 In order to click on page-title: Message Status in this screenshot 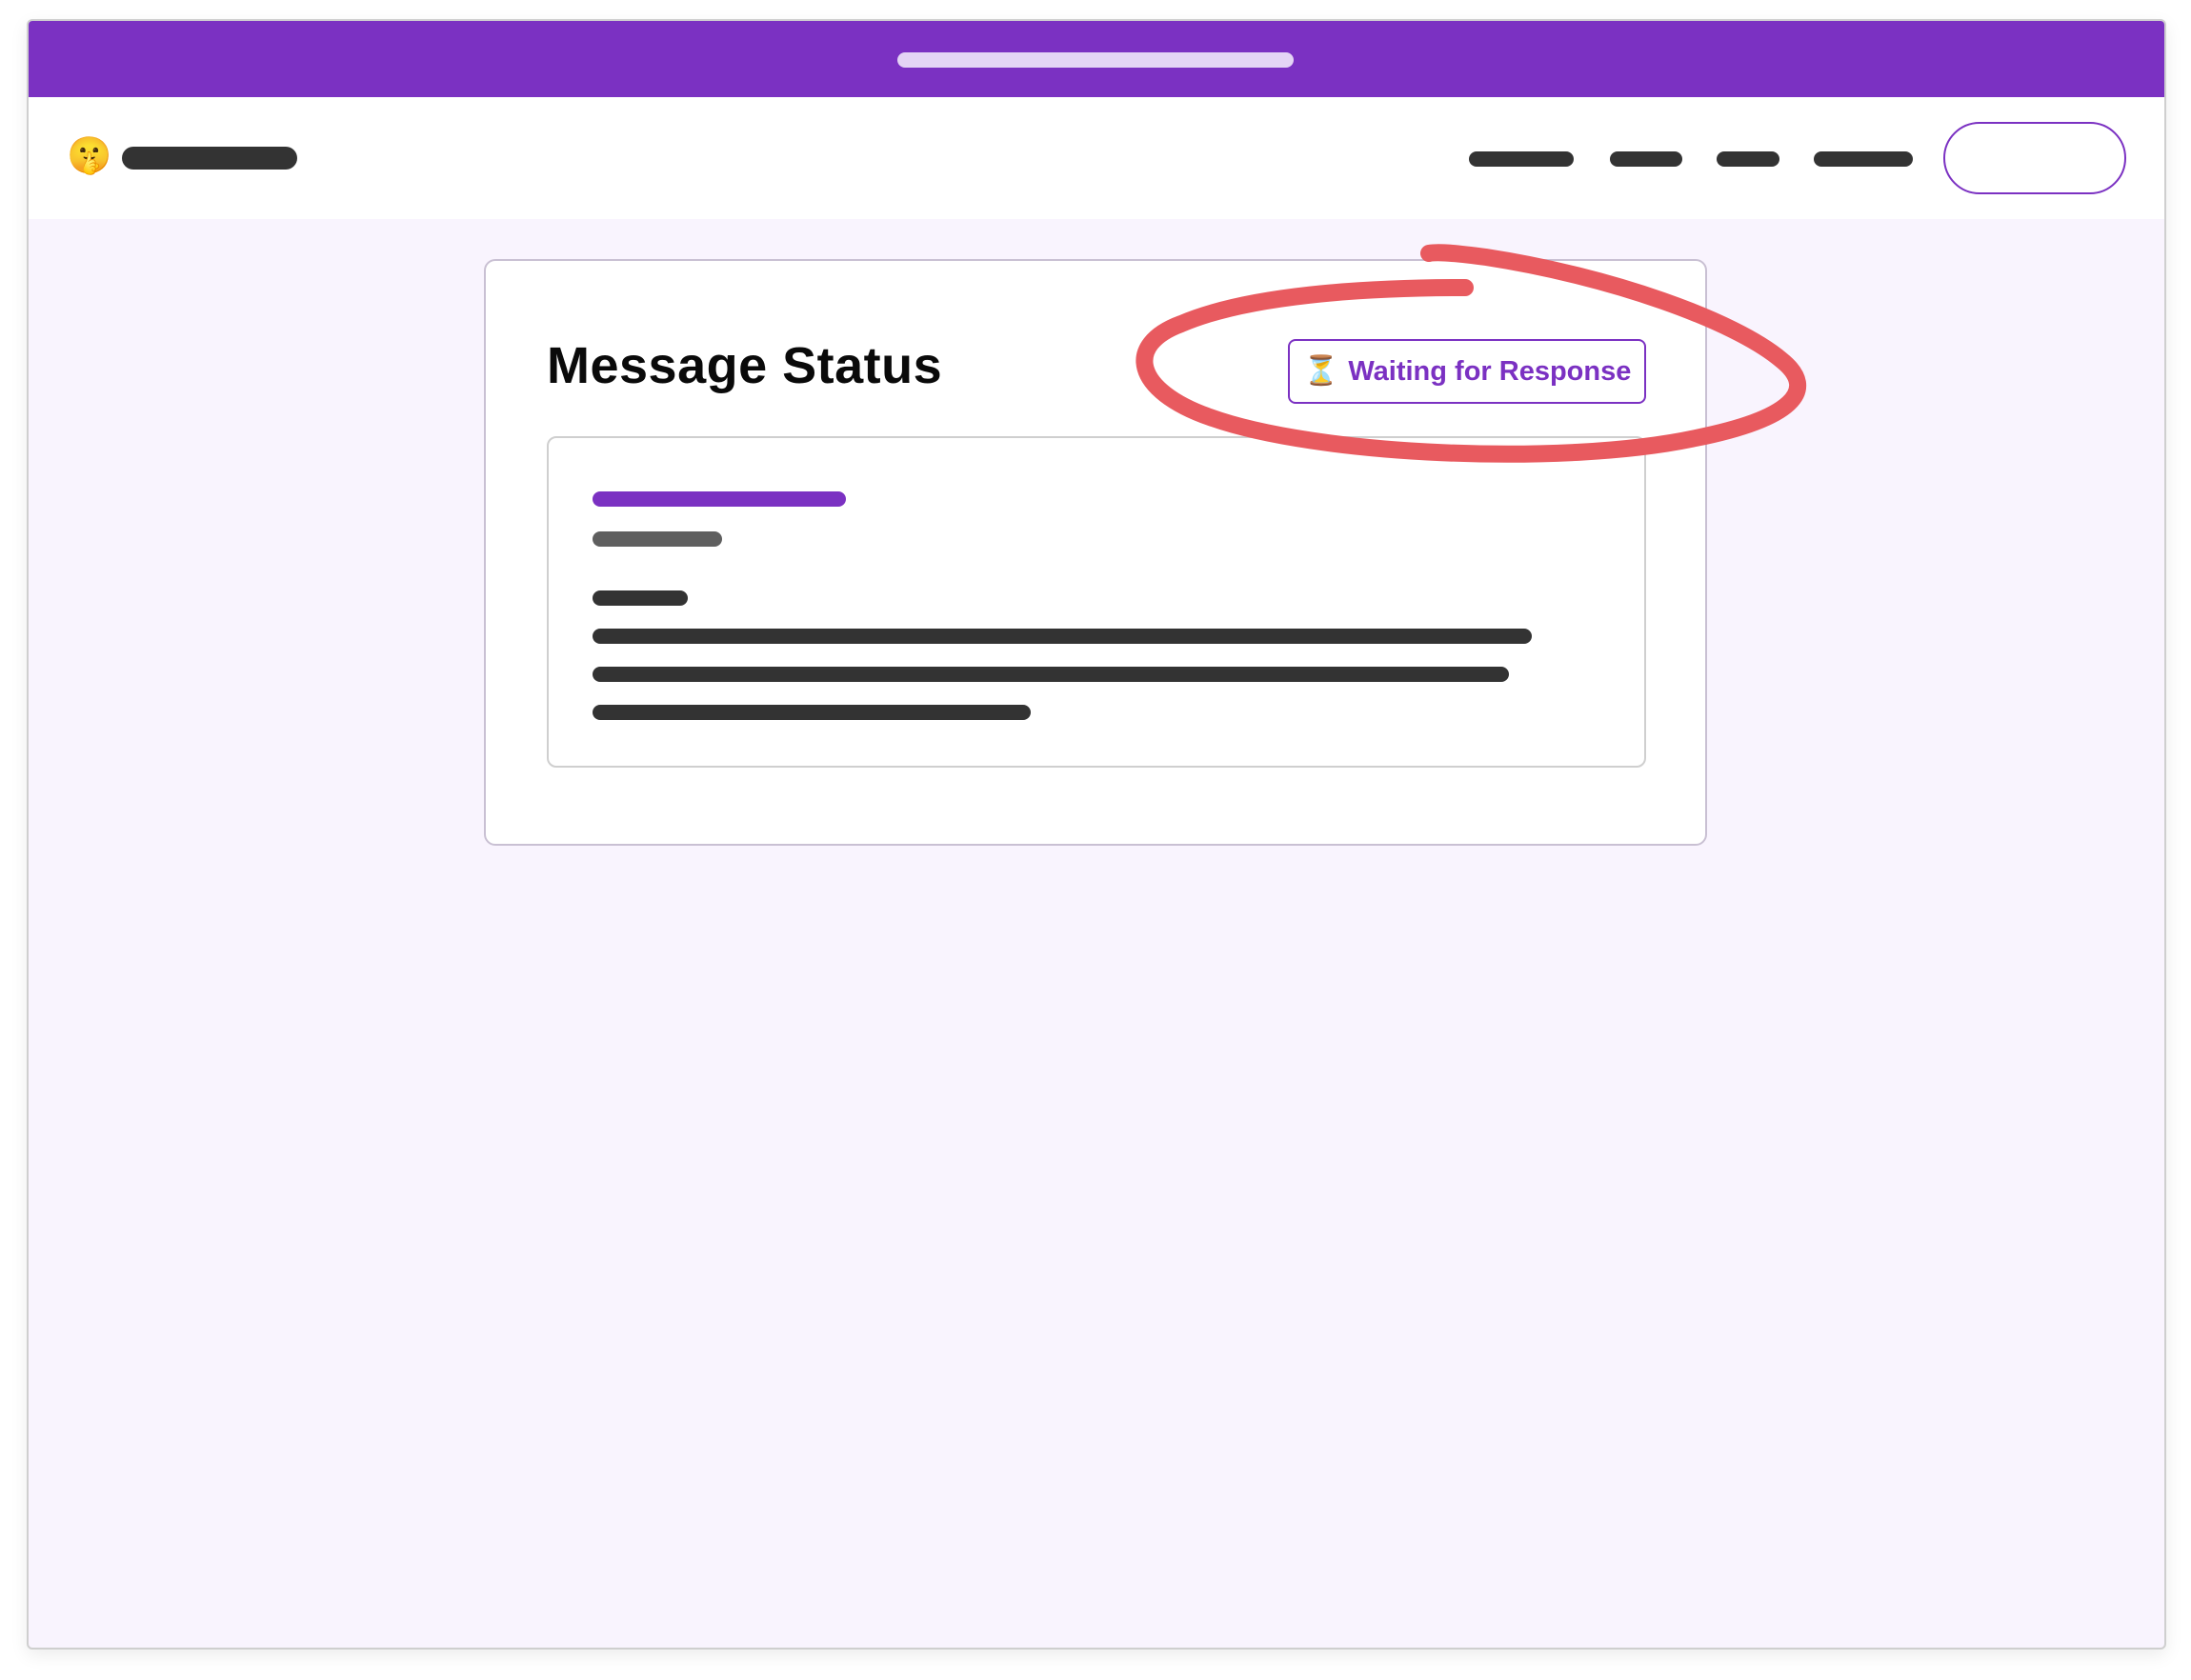, I will do `click(745, 365)`.